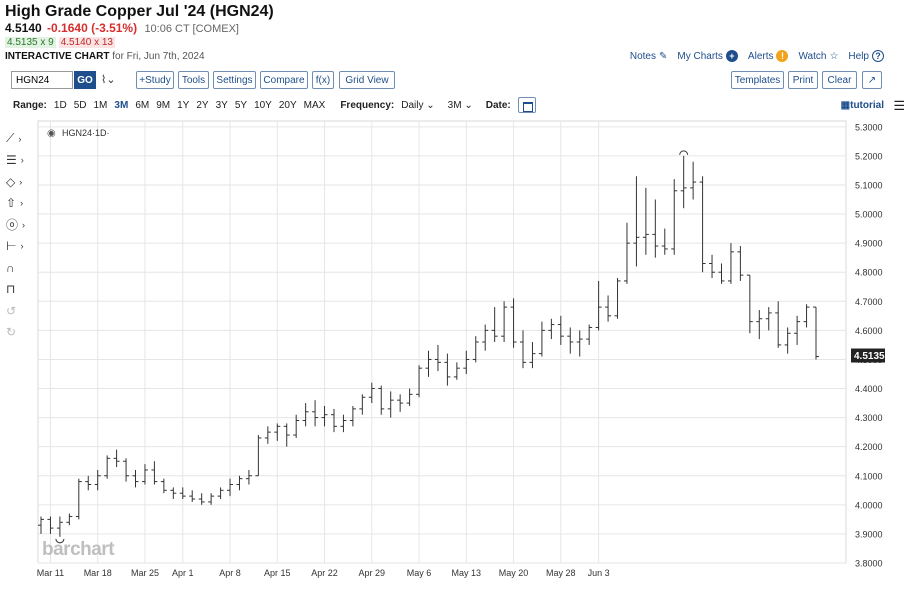  I want to click on y-tick-label: 5.2000, so click(869, 156).